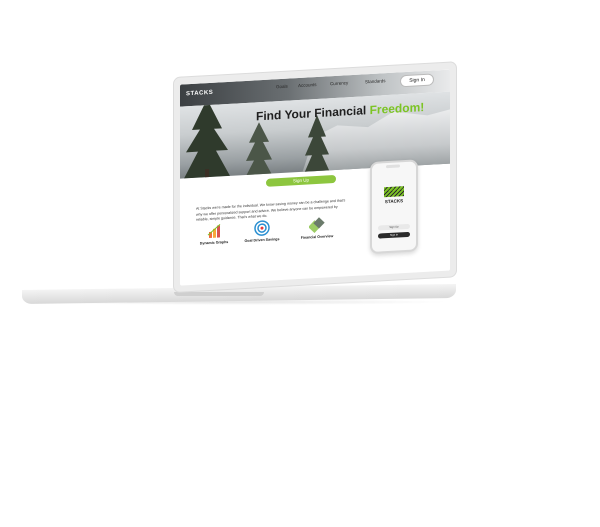 Image resolution: width=600 pixels, height=527 pixels. I want to click on dynamic-graphs-icon, so click(214, 230).